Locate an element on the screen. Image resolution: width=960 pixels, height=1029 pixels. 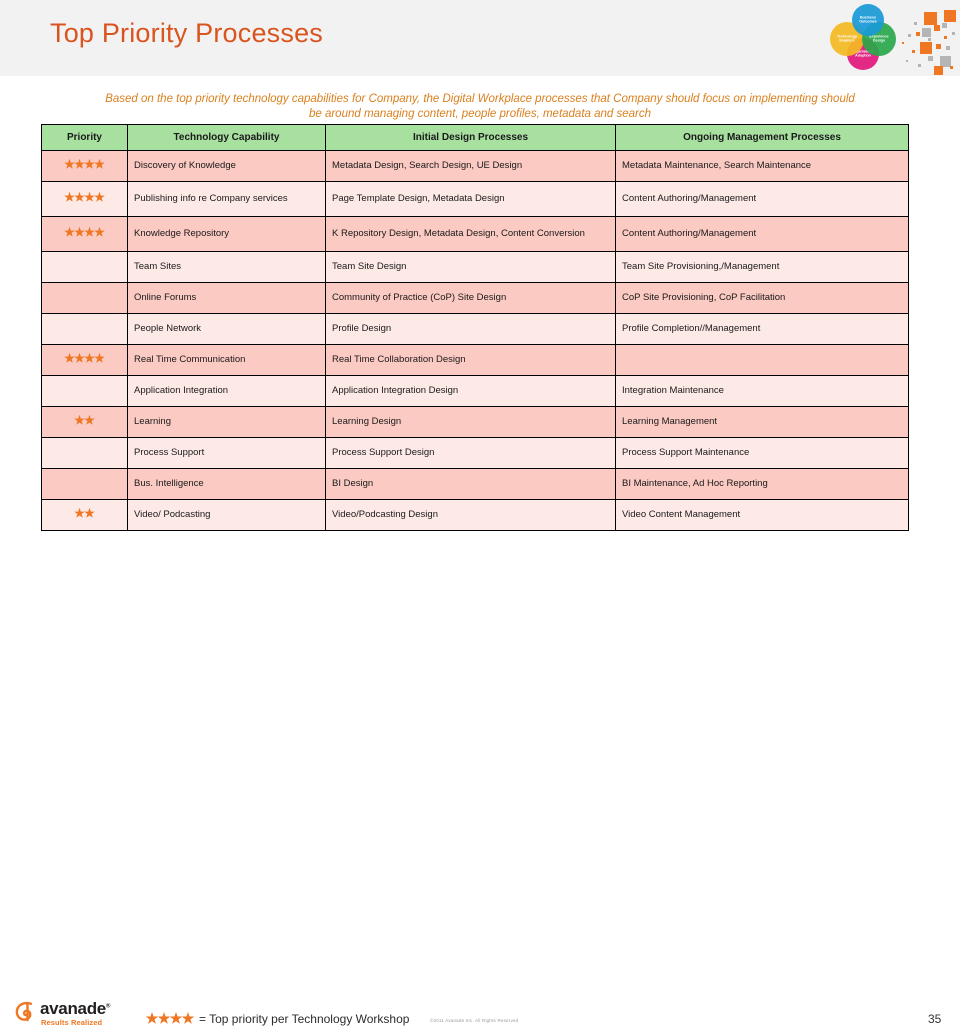
cell-capability: Team Sites is located at coordinates (226, 267).